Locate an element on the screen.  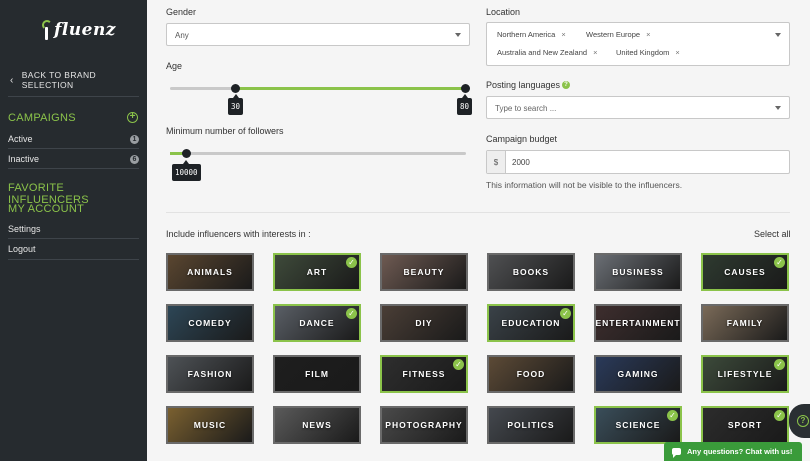
posting-languages-label: Posting languages is located at coordinates (523, 85).